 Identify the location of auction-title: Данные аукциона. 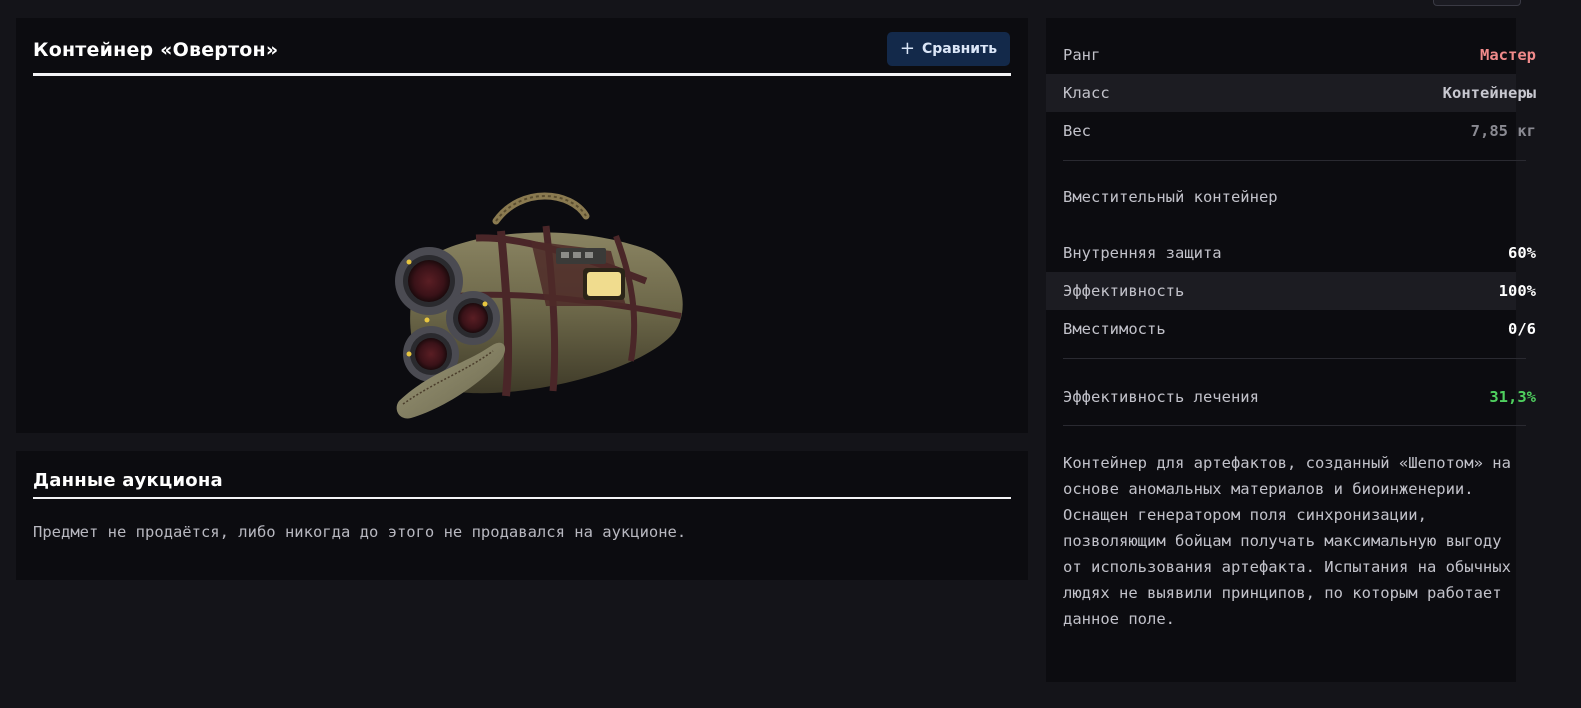
(128, 480).